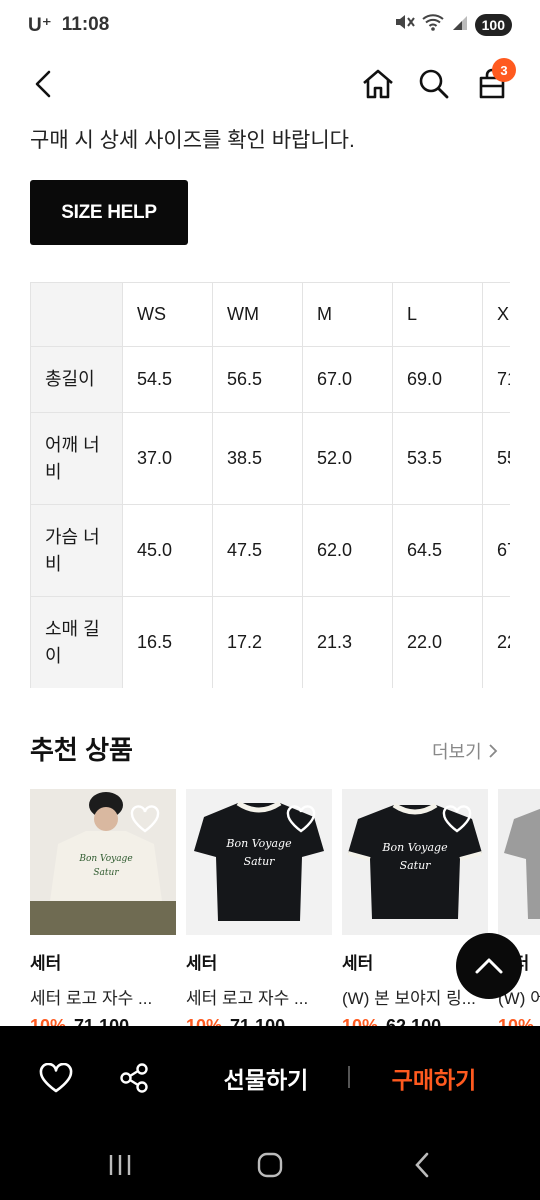  Describe the element at coordinates (257, 458) in the screenshot. I see `table-cell: 38.5` at that location.